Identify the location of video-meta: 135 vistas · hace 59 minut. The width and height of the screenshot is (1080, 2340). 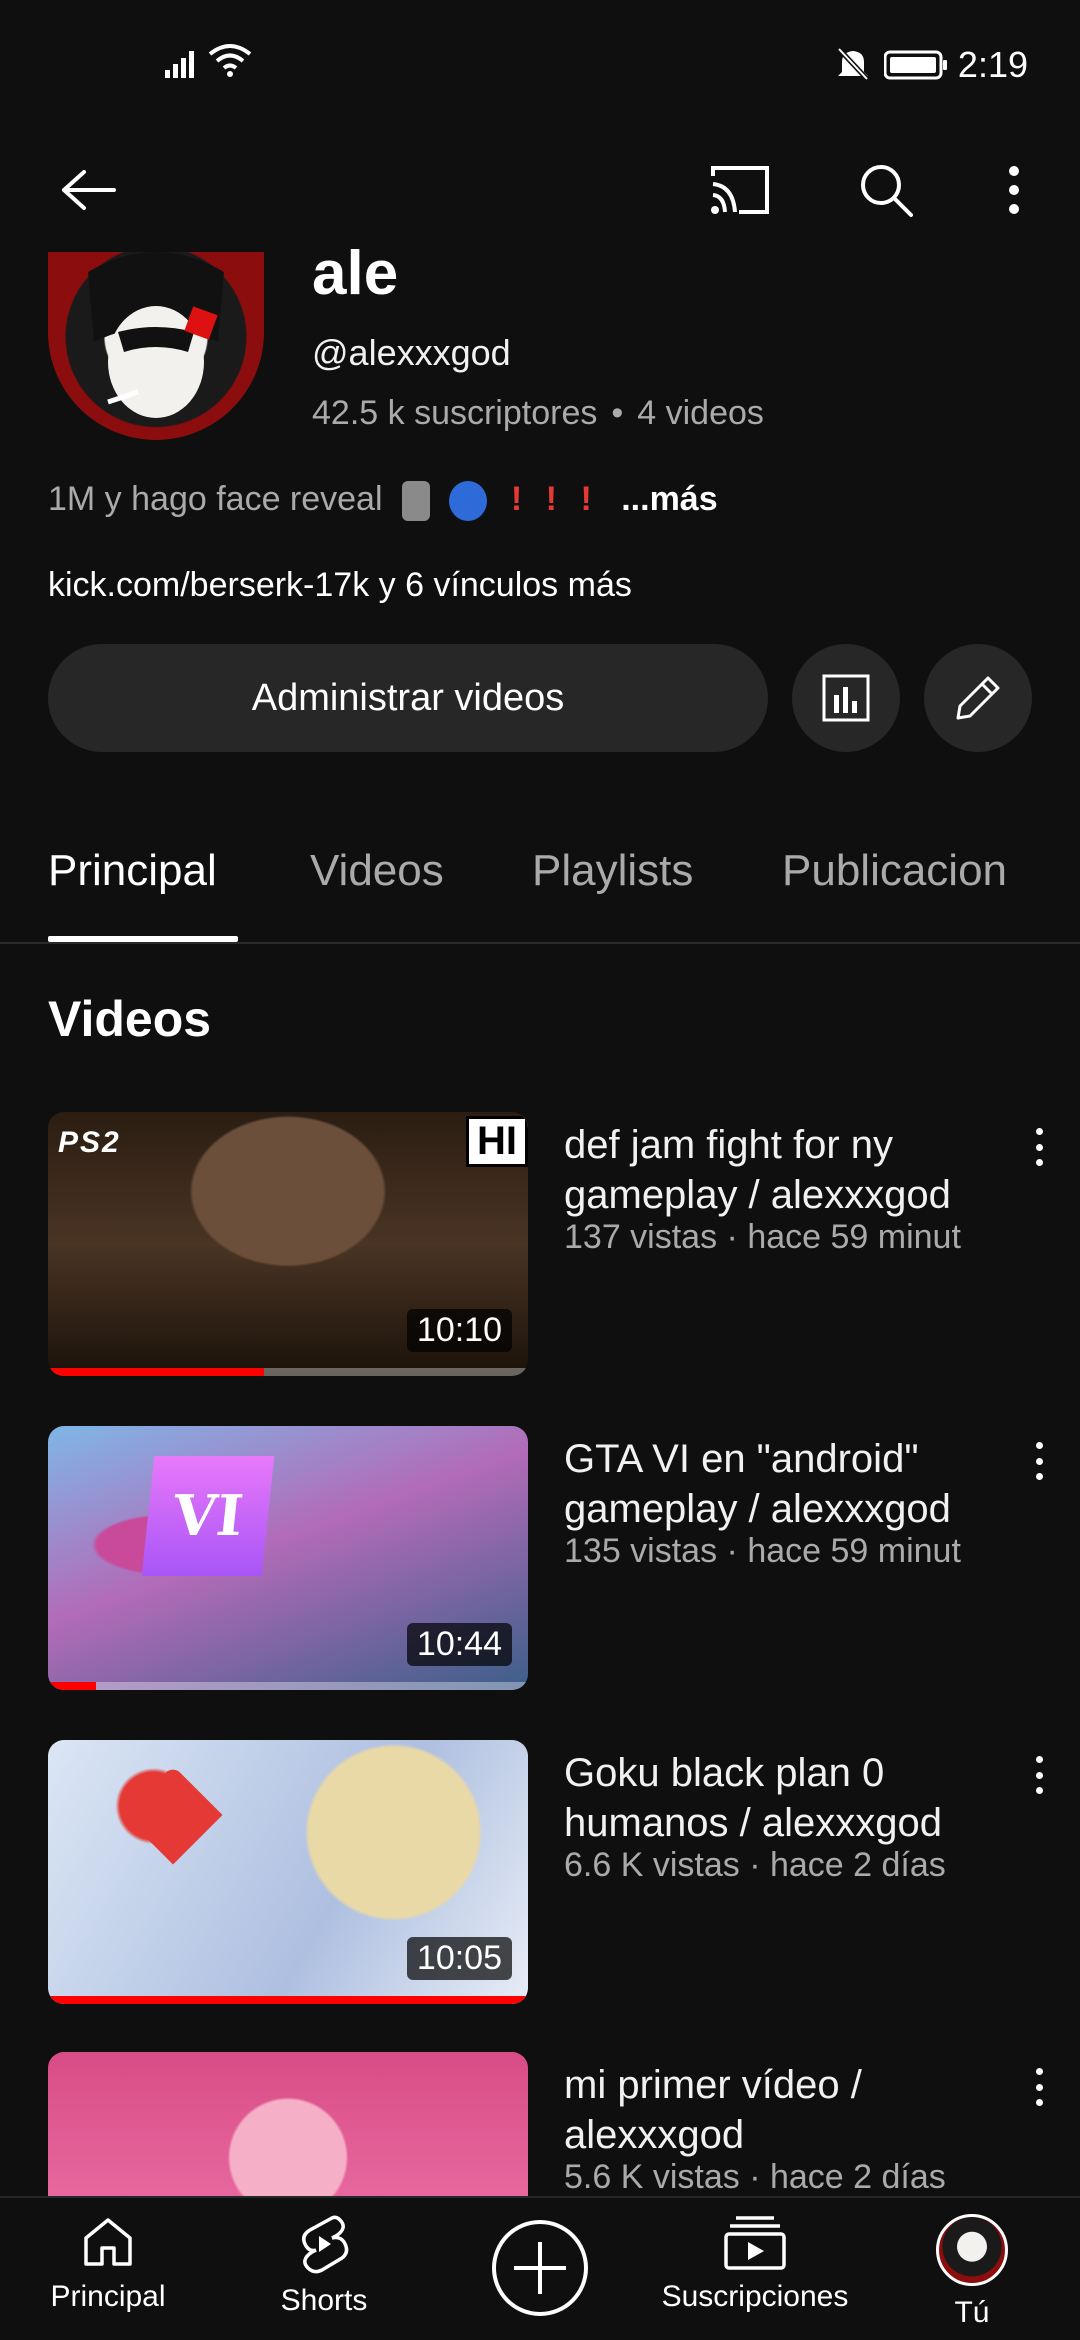
(794, 1551).